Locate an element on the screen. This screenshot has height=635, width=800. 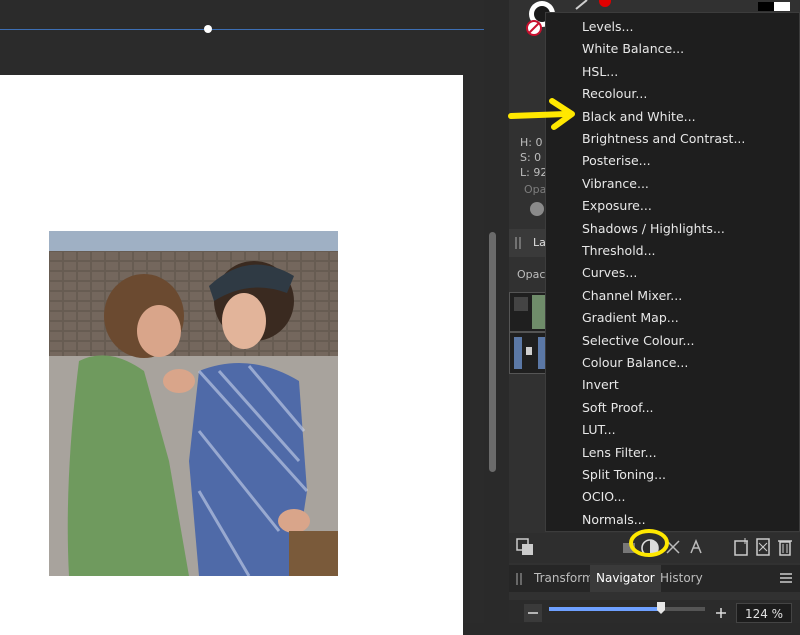
layer-thumbnail-photo is located at coordinates (528, 312).